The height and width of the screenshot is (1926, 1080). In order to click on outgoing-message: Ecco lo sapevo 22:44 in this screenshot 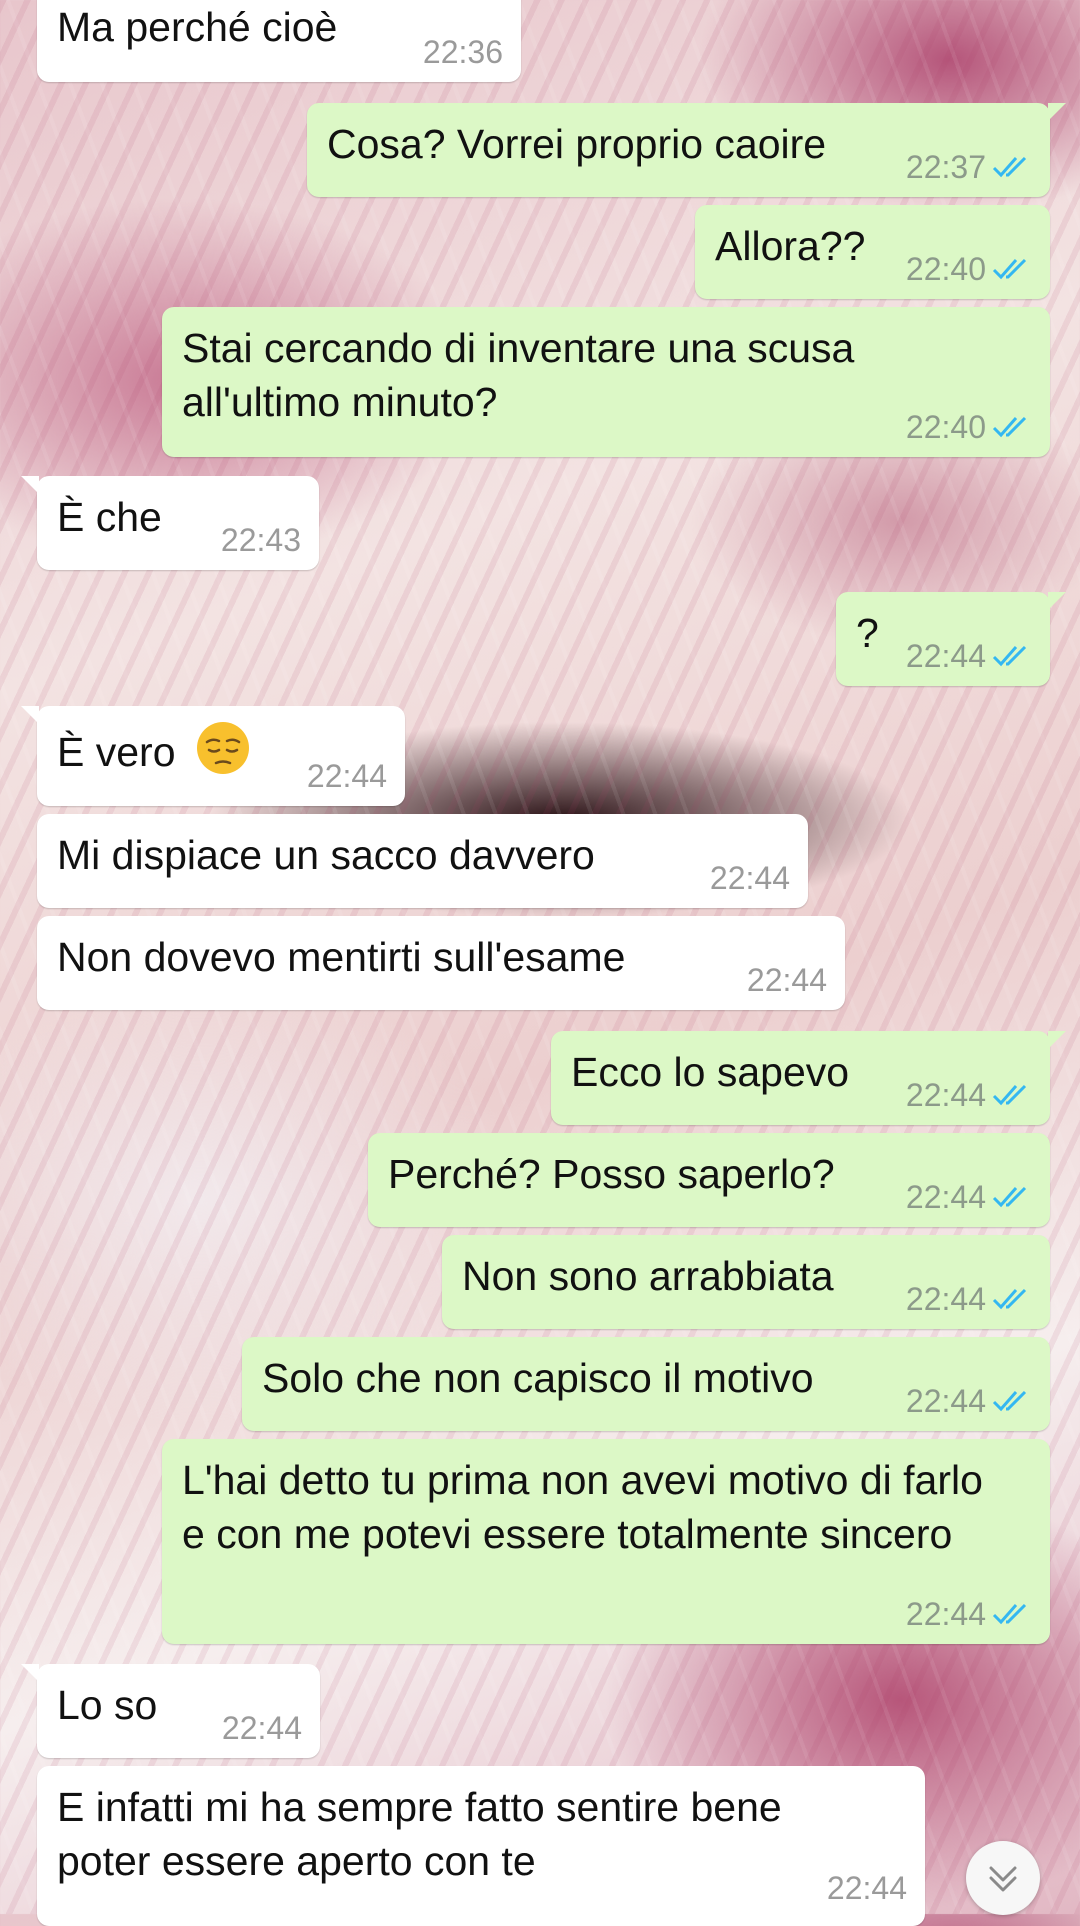, I will do `click(808, 1078)`.